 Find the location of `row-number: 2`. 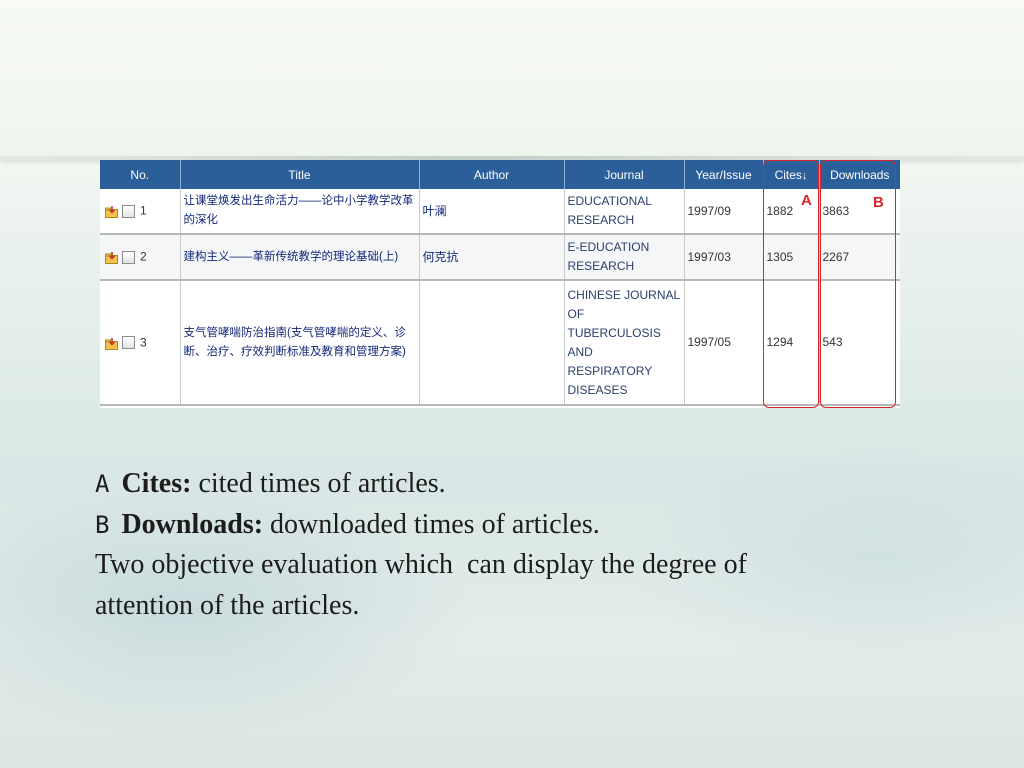

row-number: 2 is located at coordinates (143, 256).